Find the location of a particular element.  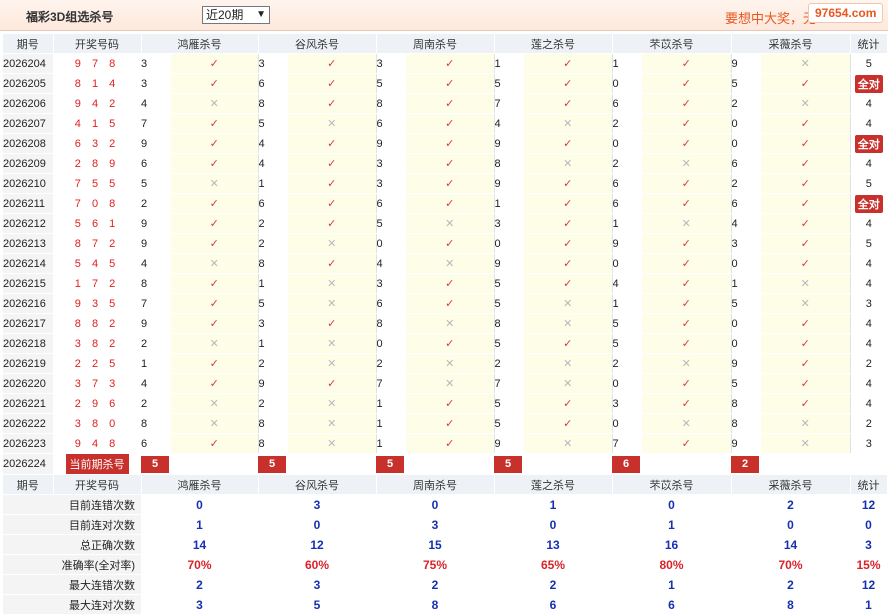

current-kill-cell: 2 is located at coordinates (790, 464).